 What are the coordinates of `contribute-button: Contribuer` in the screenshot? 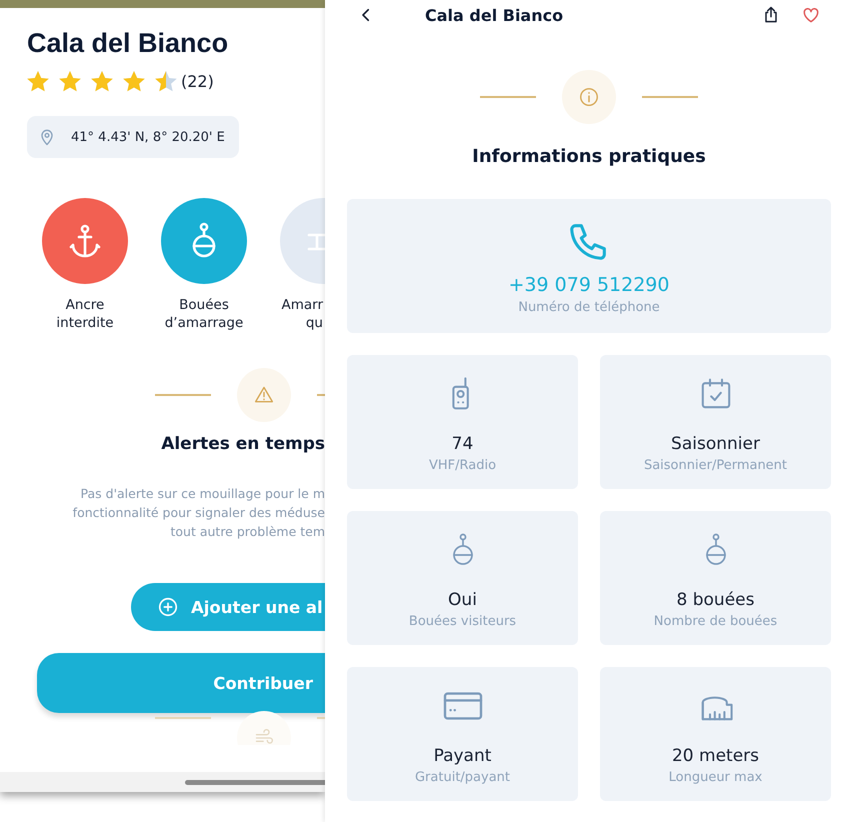 It's located at (181, 683).